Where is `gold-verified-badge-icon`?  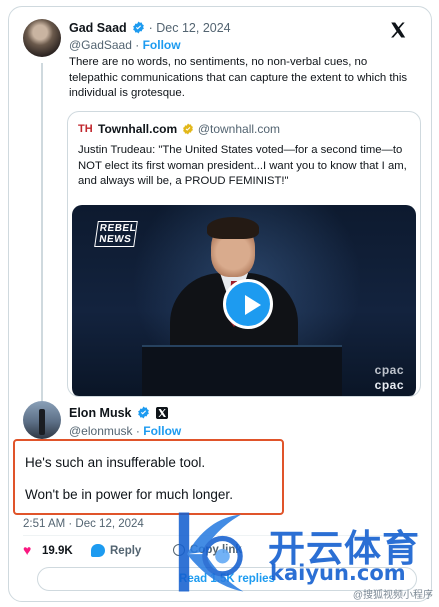
gold-verified-badge-icon is located at coordinates (188, 129).